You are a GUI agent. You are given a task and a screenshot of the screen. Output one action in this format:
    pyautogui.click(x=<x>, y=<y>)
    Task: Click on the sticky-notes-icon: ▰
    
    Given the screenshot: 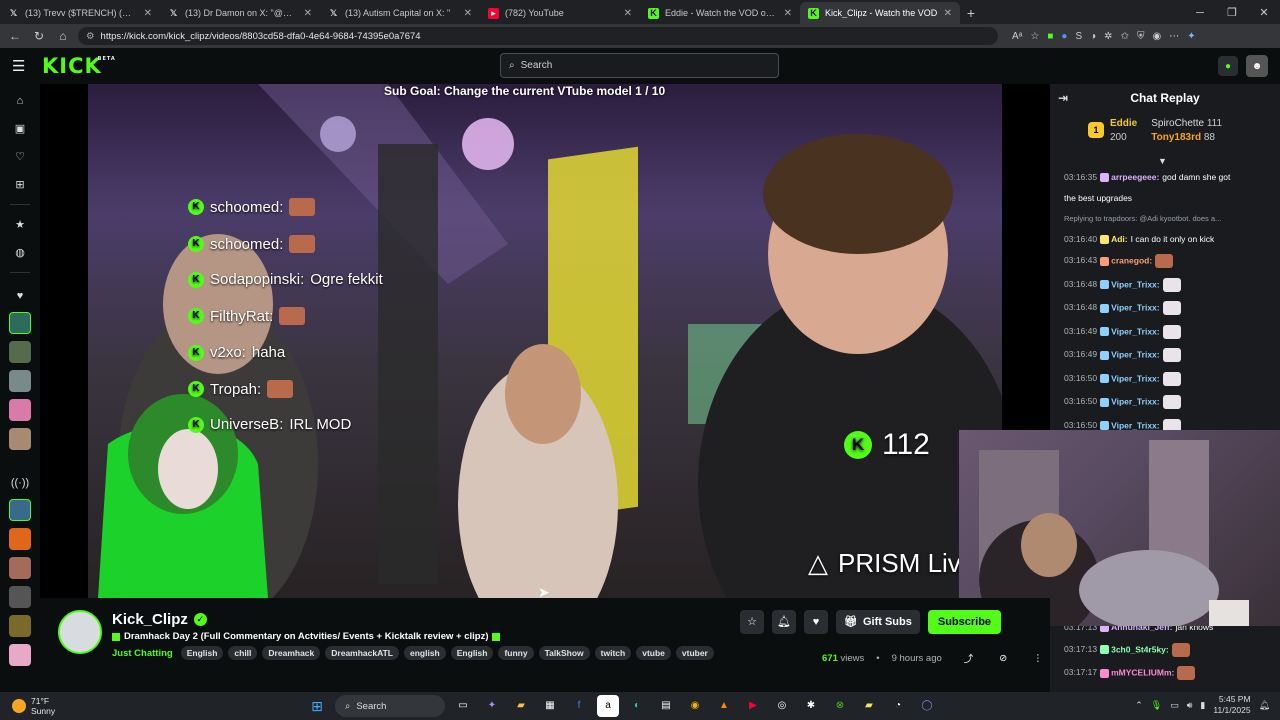 What is the action you would take?
    pyautogui.click(x=869, y=706)
    